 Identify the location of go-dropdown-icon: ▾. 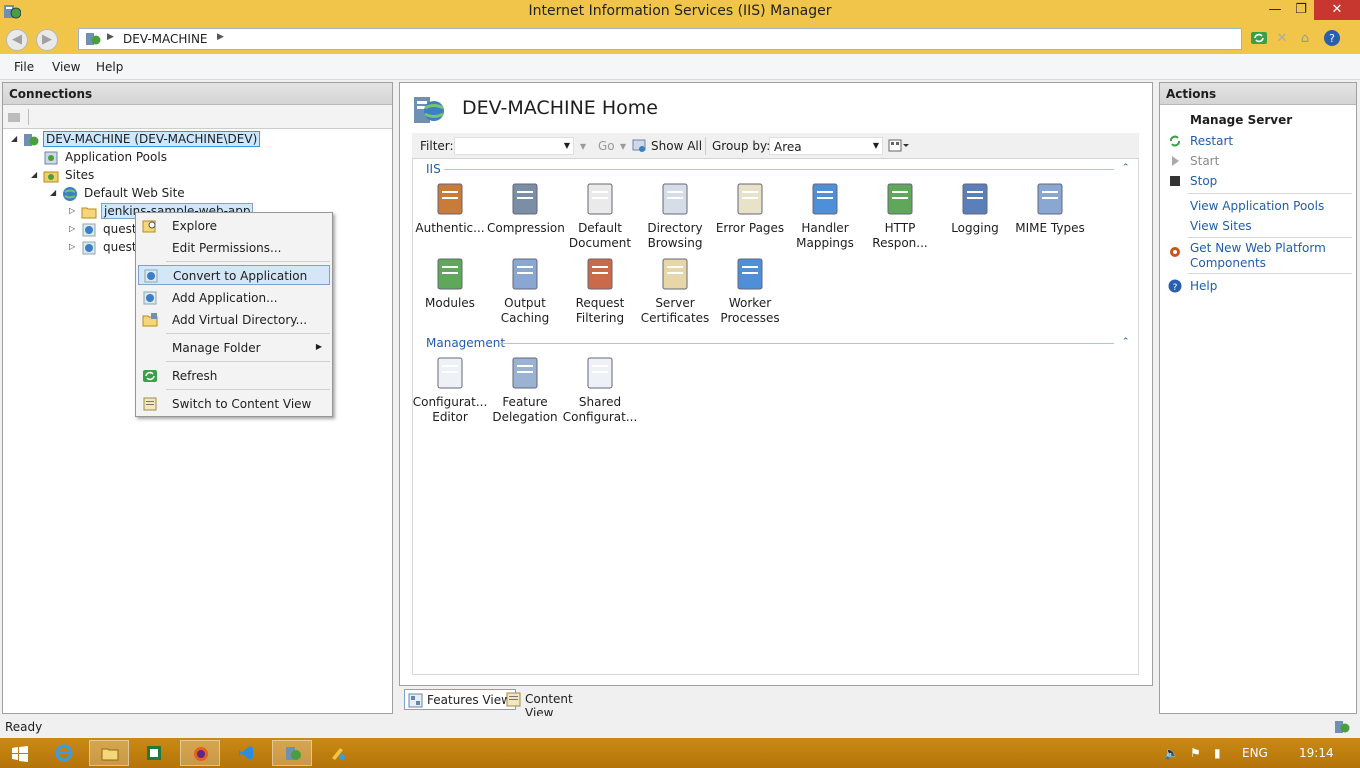
(623, 146).